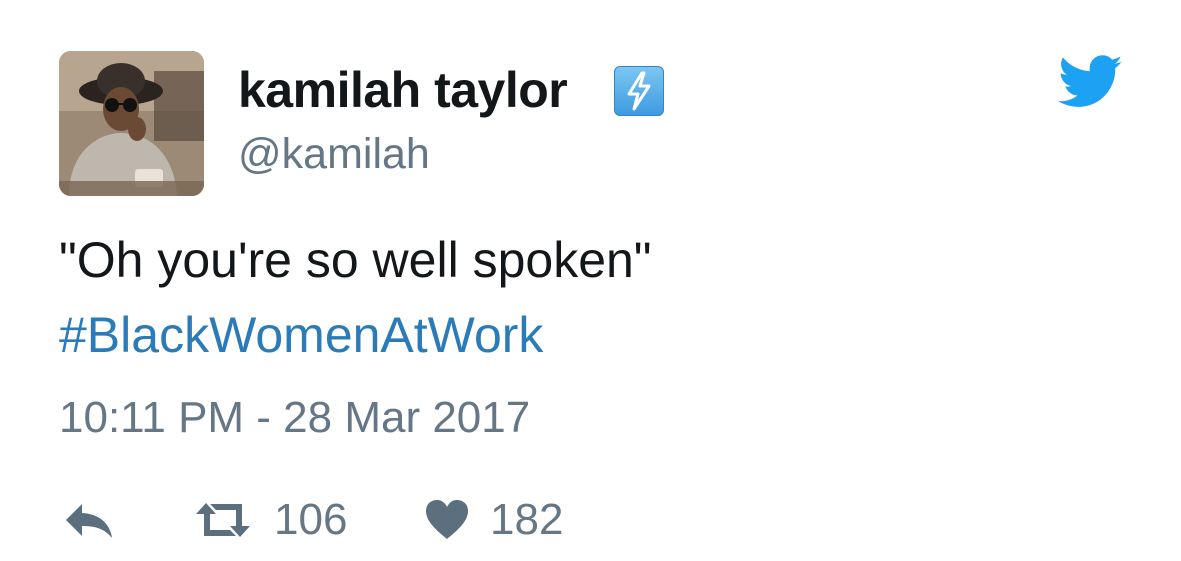 This screenshot has width=1181, height=561. I want to click on like-button: 182, so click(493, 520).